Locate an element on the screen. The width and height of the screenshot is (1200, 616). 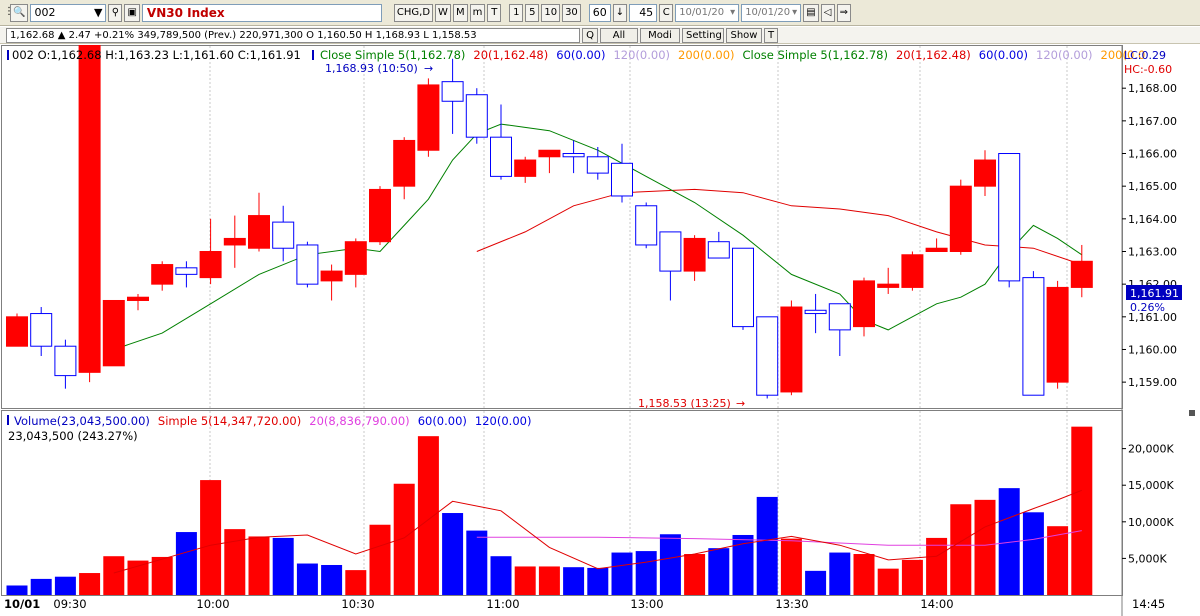
setting-button: Setting is located at coordinates (703, 35).